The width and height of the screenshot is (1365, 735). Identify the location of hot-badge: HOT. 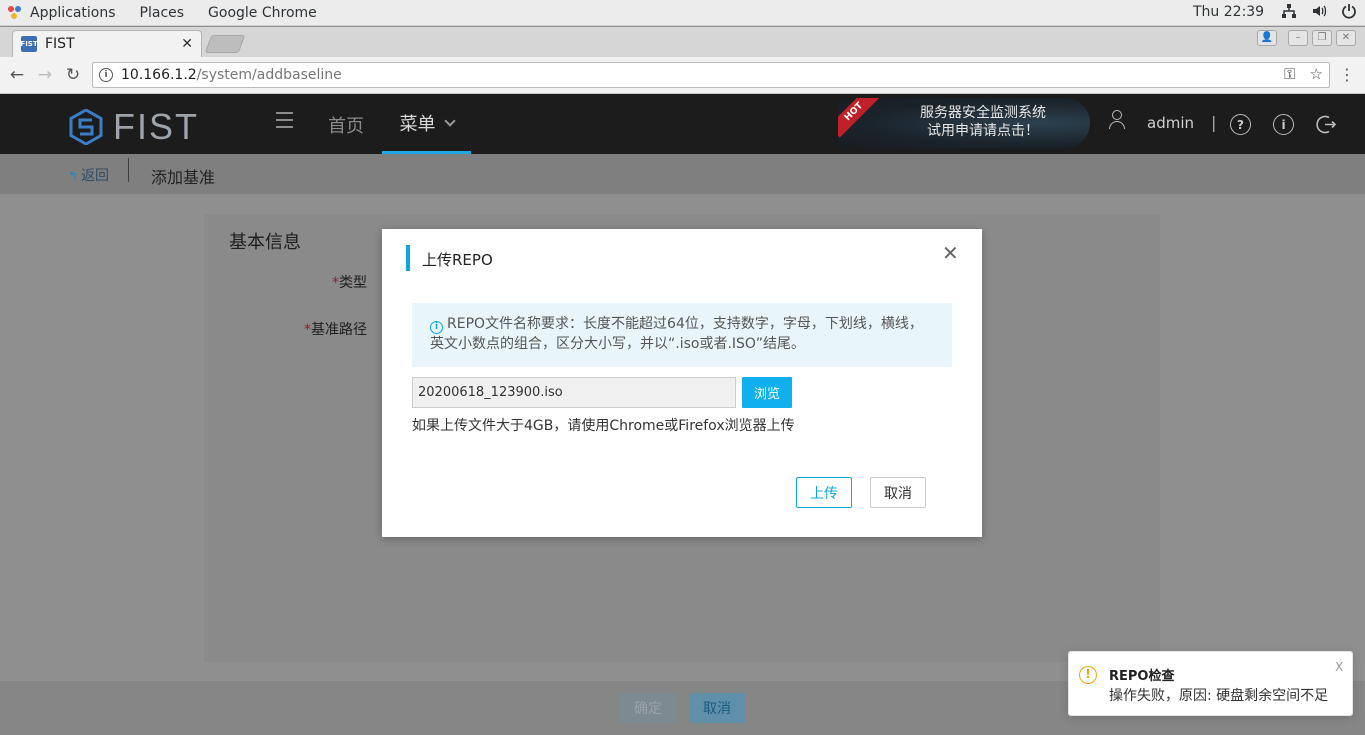
(859, 118).